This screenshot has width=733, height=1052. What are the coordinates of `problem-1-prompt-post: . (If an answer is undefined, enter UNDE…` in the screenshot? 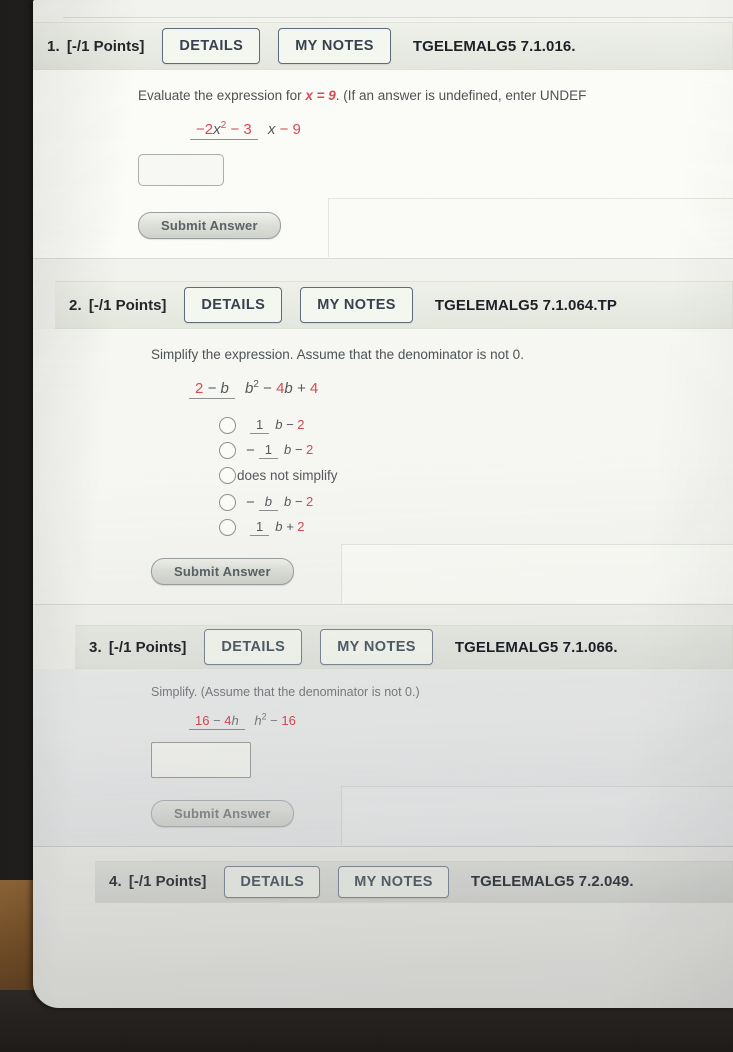 It's located at (461, 95).